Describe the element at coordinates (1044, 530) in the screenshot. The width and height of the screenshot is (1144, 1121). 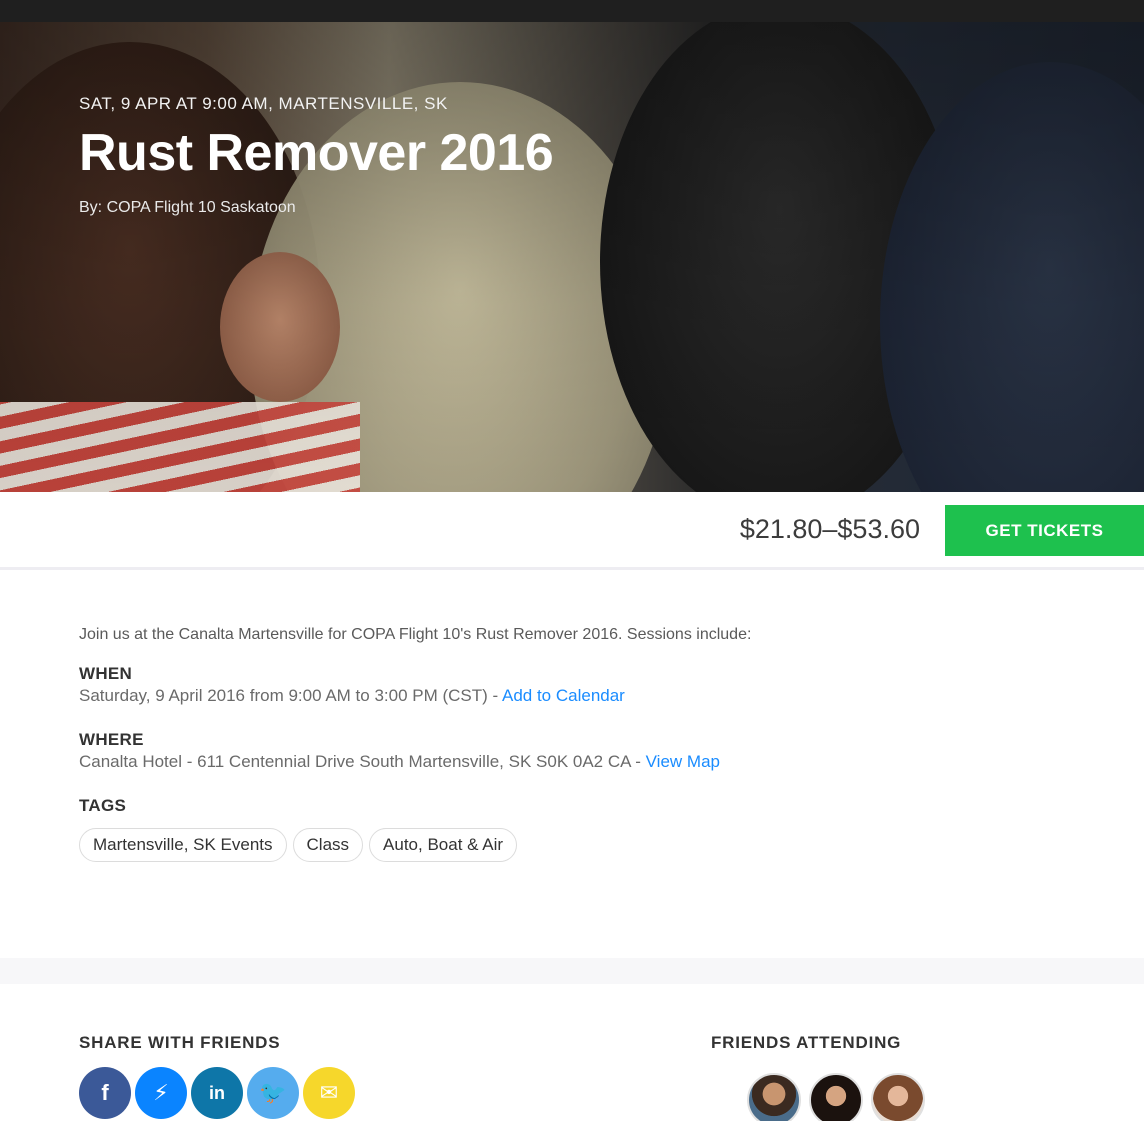
I see `get-tickets-button: GET TICKETS` at that location.